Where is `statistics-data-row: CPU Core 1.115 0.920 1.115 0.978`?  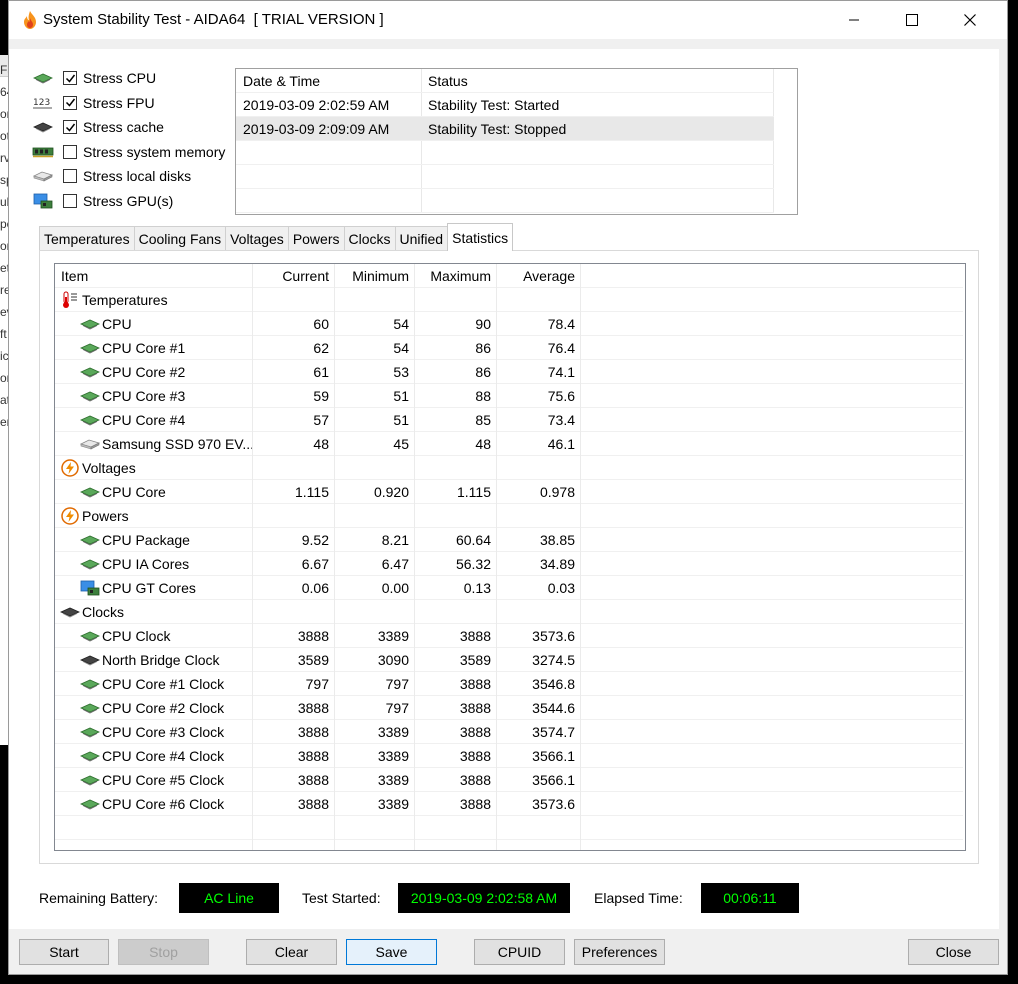 statistics-data-row: CPU Core 1.115 0.920 1.115 0.978 is located at coordinates (509, 492).